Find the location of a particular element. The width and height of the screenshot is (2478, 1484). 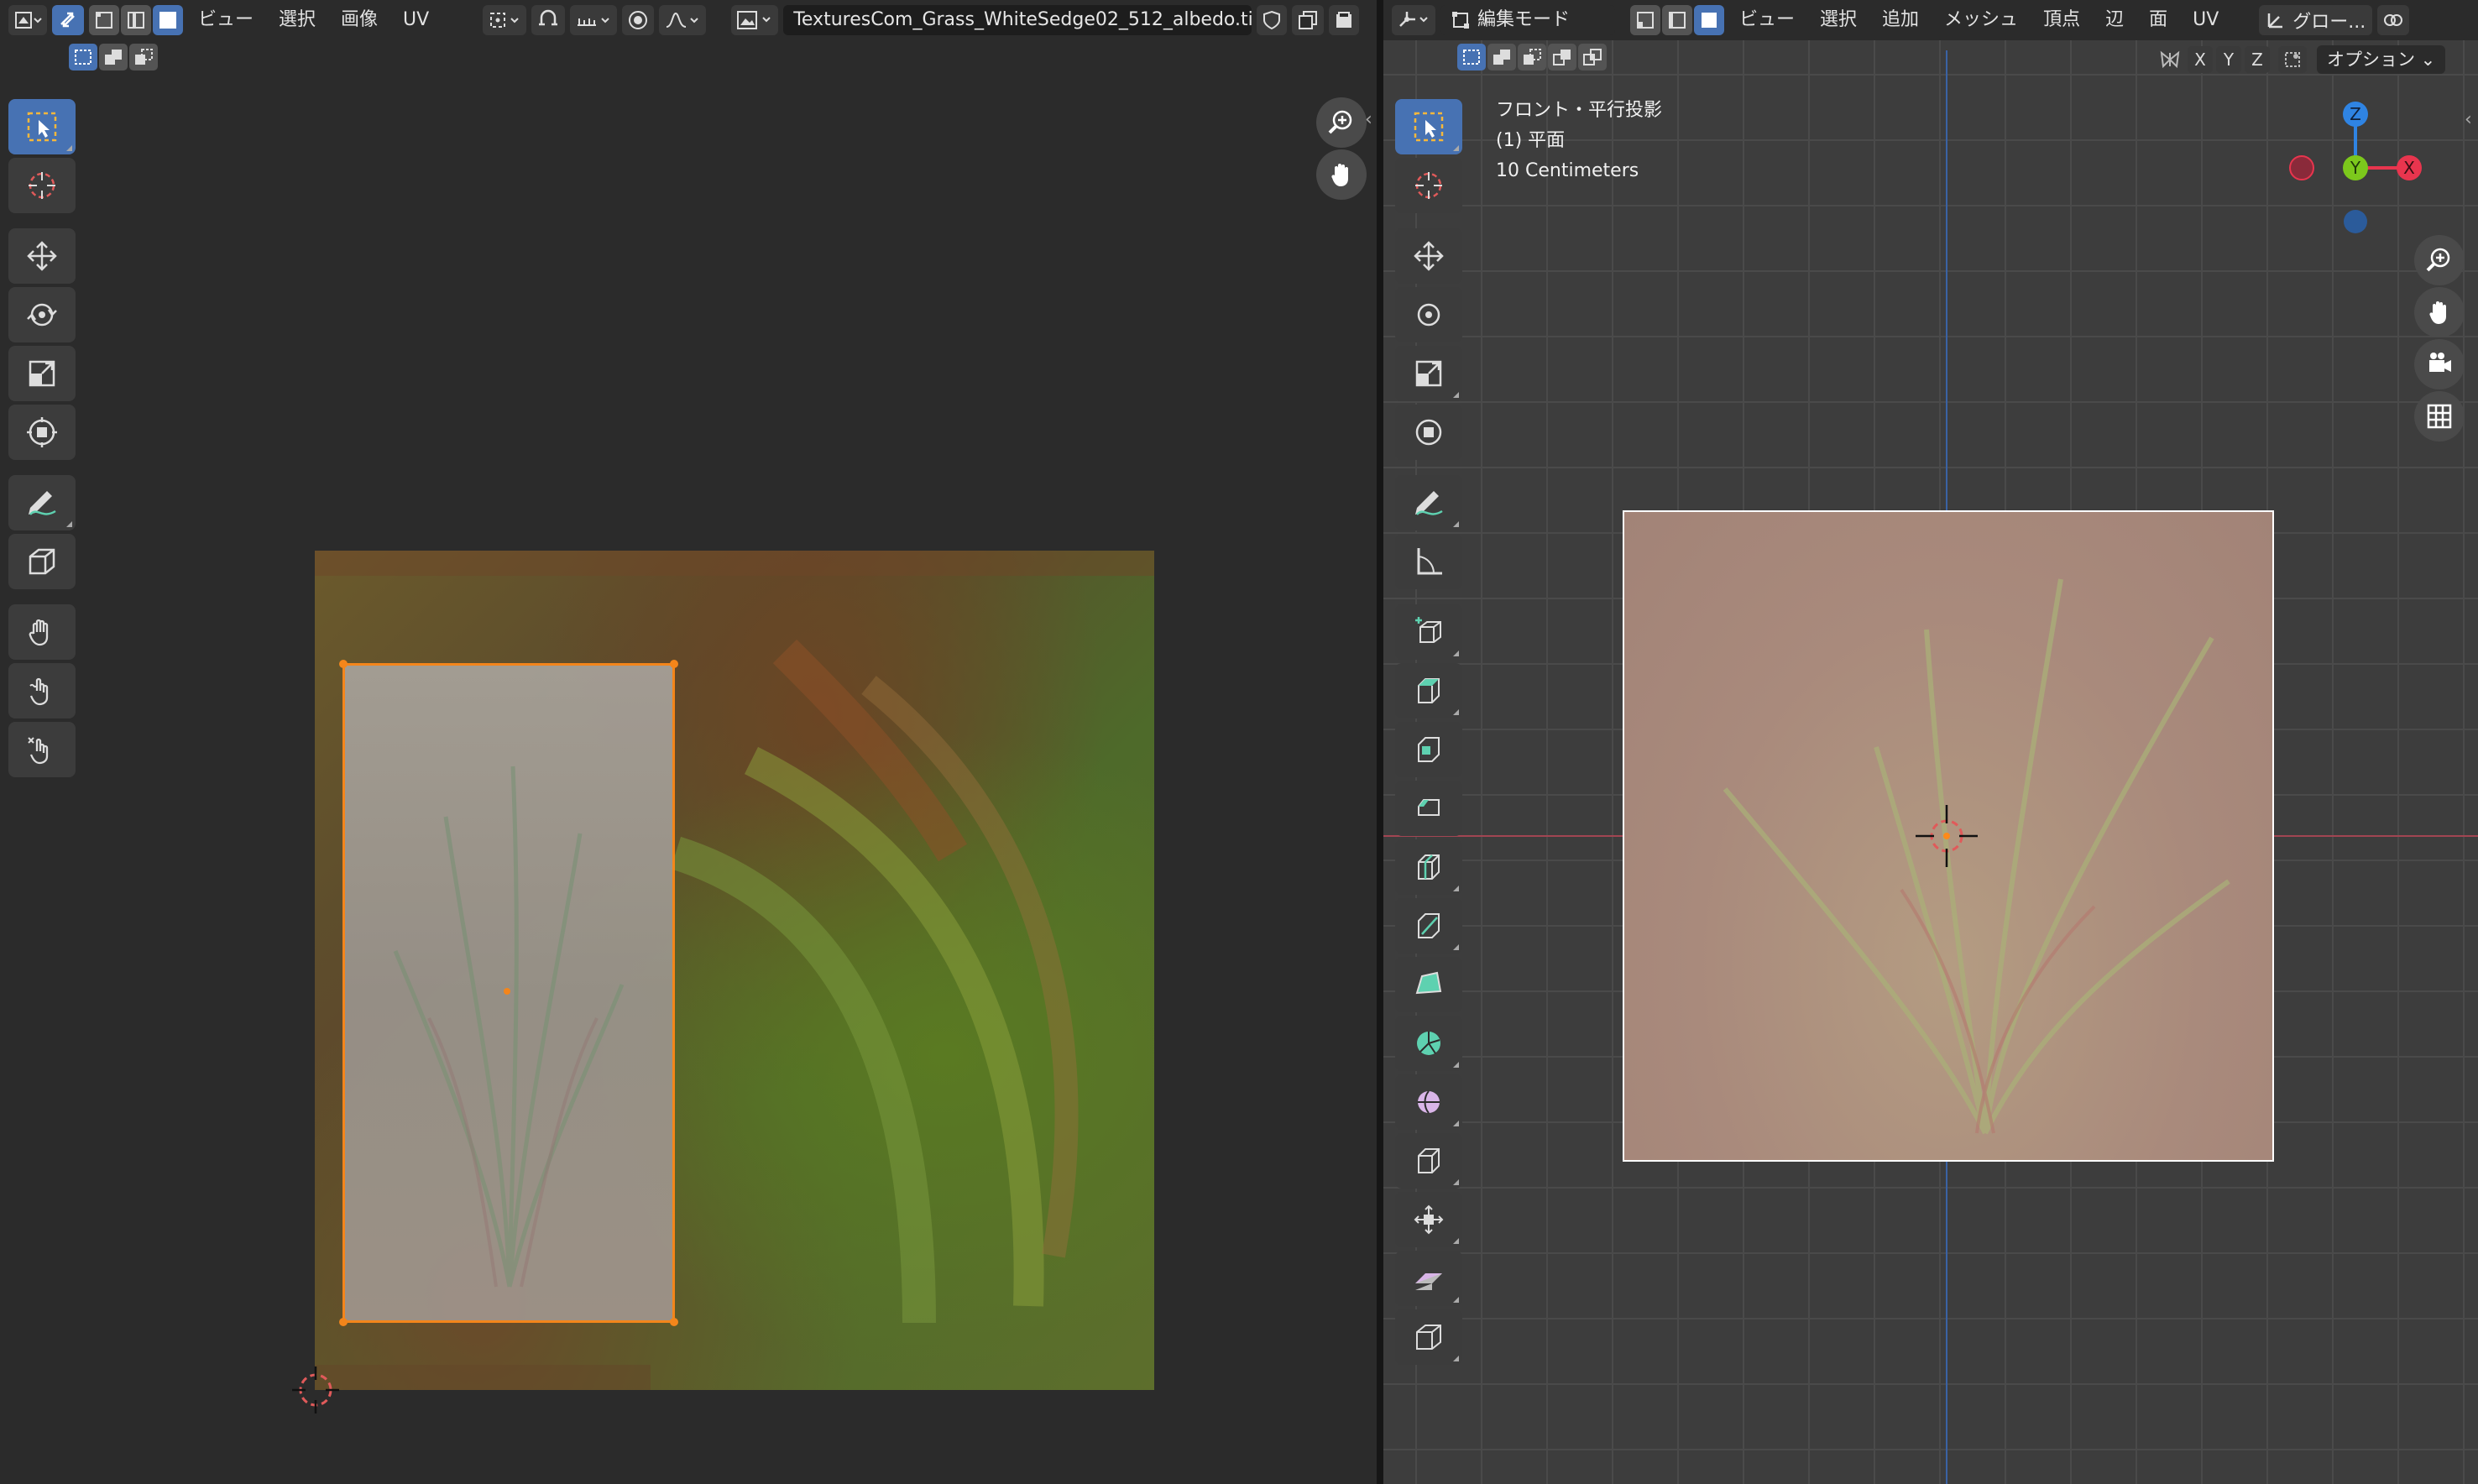

tool-rip-region is located at coordinates (42, 561).